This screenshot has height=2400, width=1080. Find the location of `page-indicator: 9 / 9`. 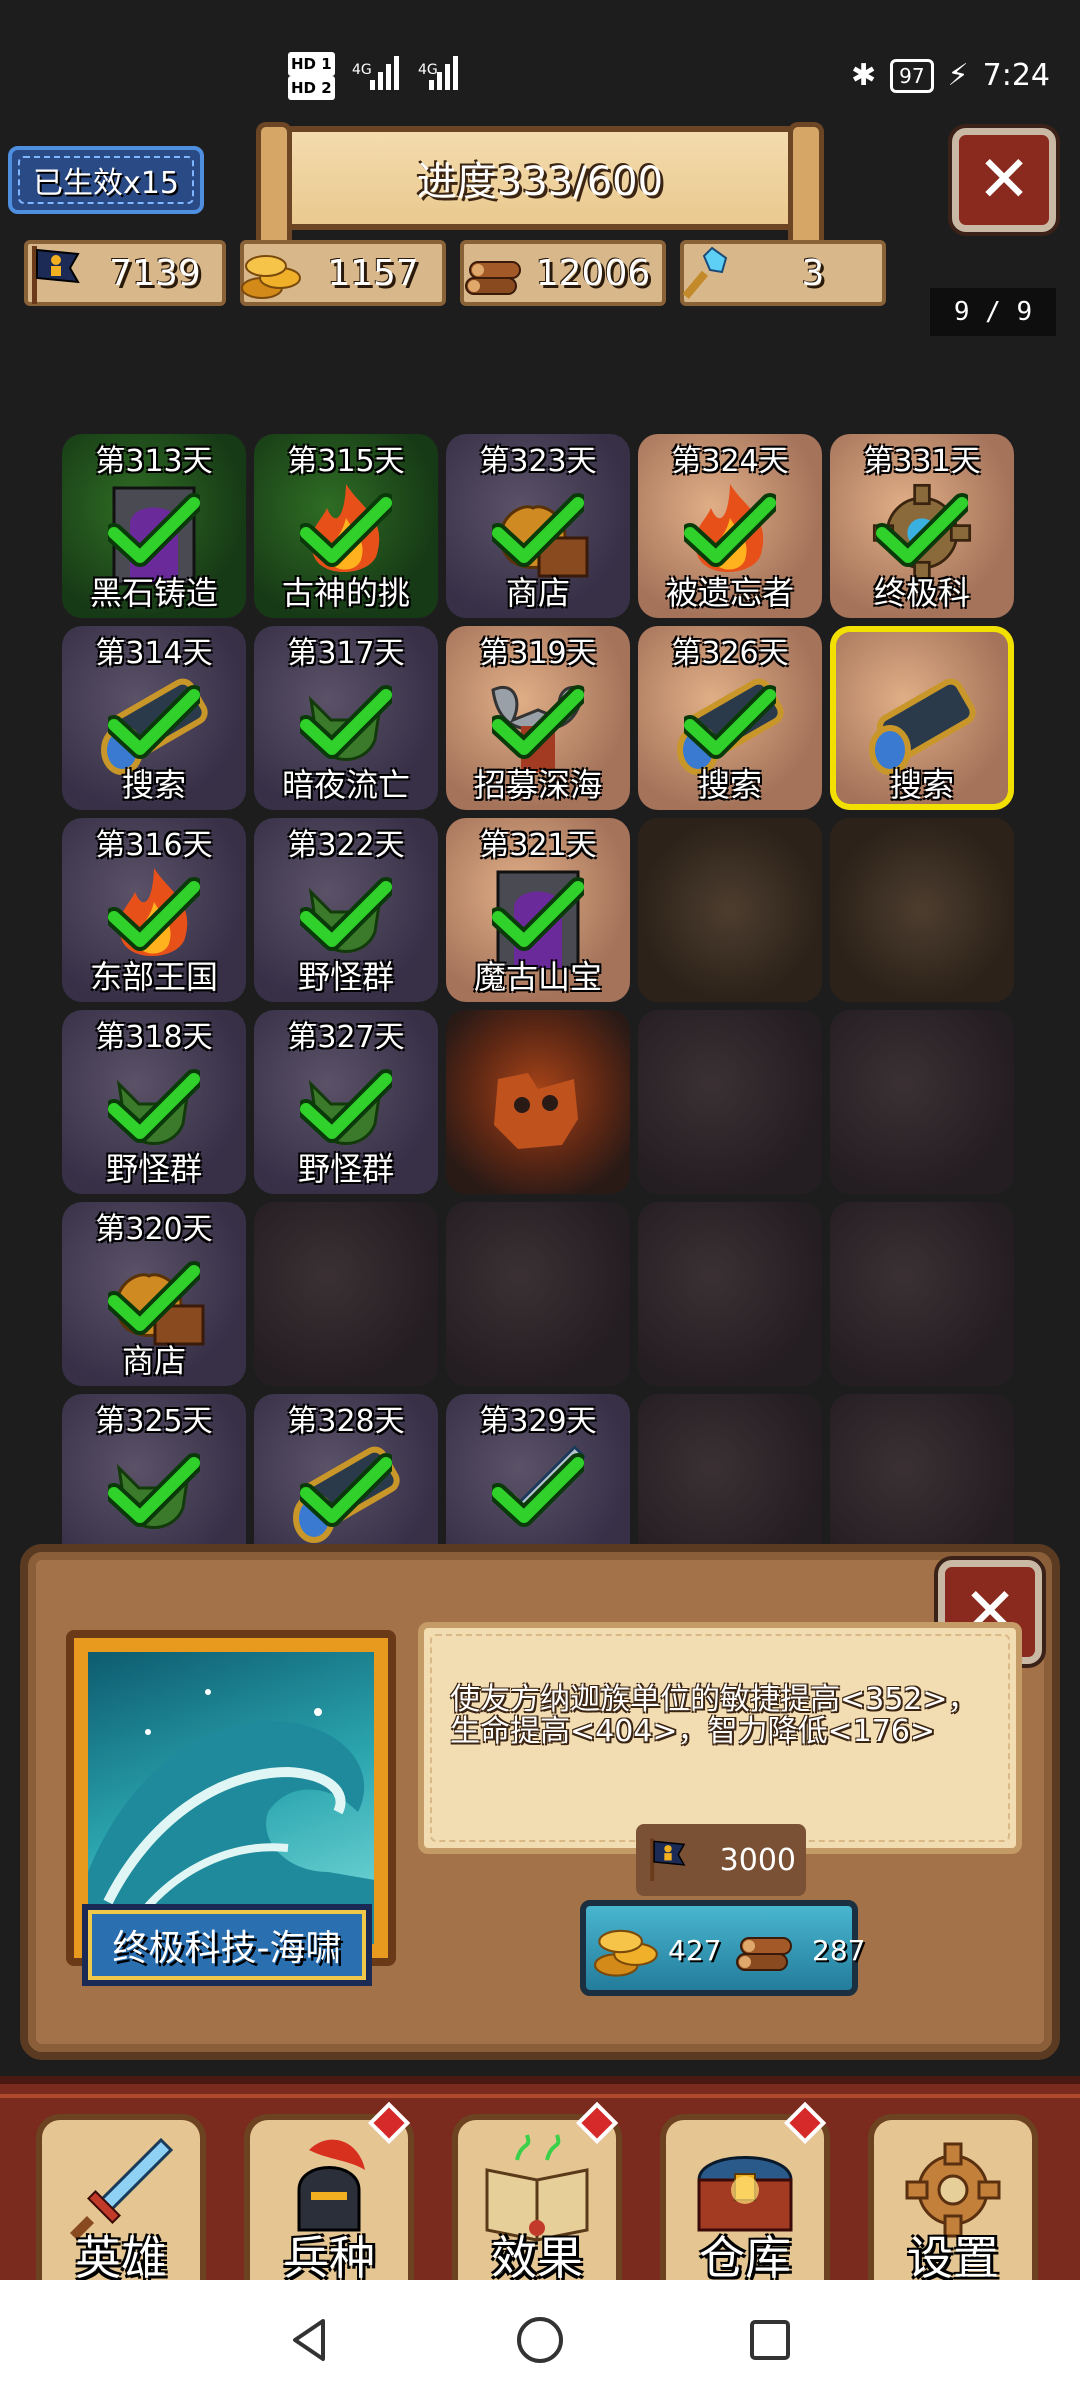

page-indicator: 9 / 9 is located at coordinates (993, 312).